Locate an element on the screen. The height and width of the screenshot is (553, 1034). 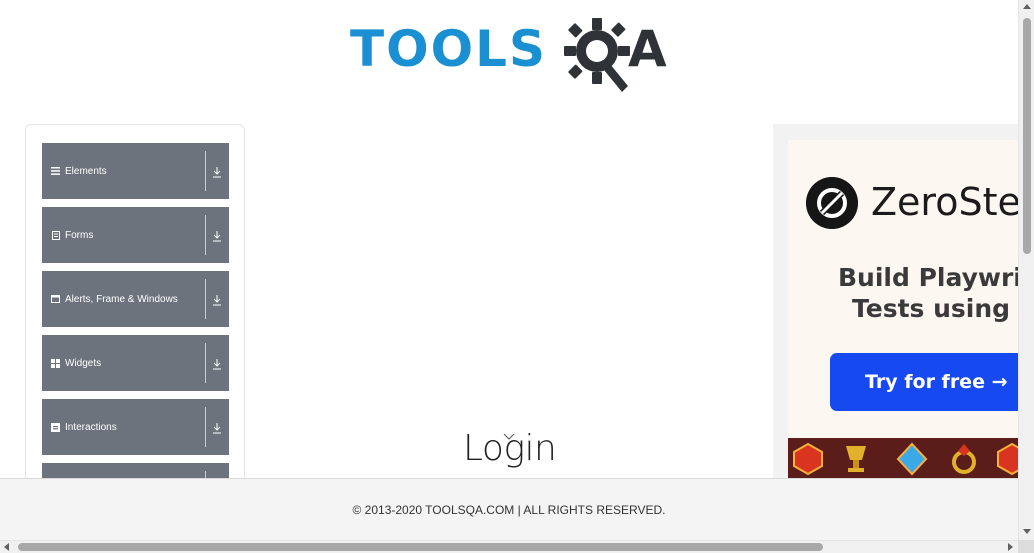
scroll-up-arrow-icon is located at coordinates (1027, 6).